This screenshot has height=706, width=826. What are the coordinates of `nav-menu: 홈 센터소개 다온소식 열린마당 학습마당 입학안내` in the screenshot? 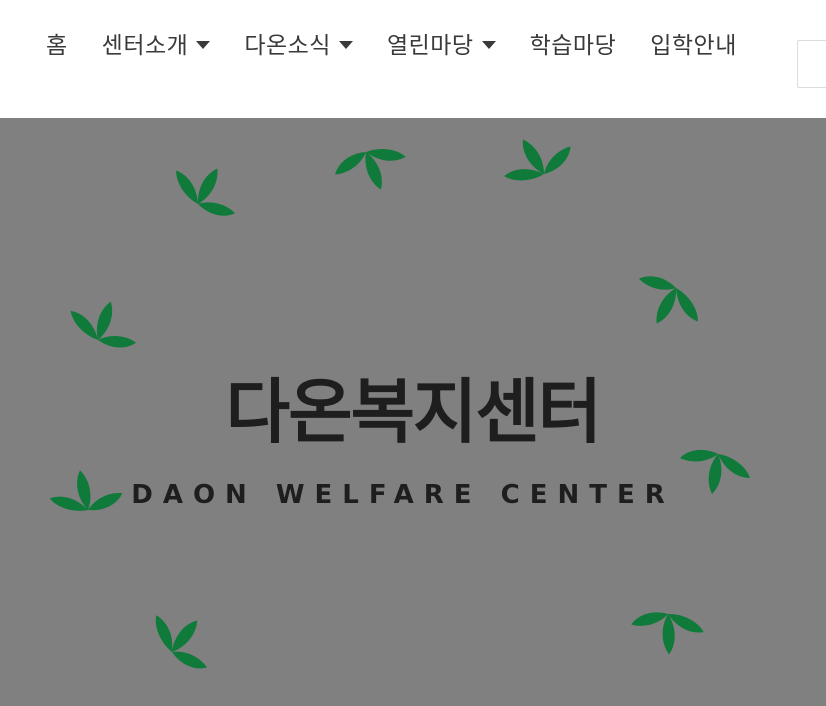 It's located at (391, 43).